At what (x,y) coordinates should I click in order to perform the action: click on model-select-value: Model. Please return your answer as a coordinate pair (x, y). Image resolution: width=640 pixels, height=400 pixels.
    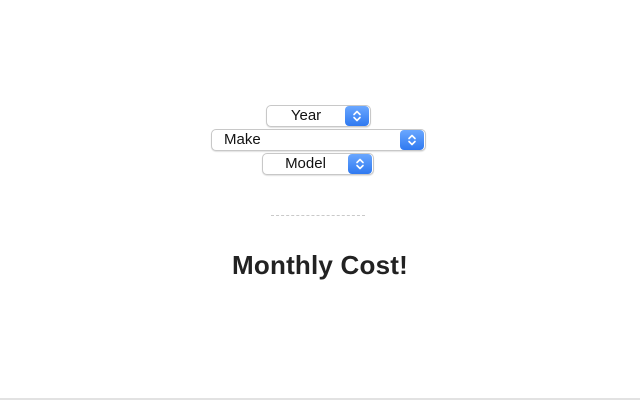
    Looking at the image, I should click on (305, 163).